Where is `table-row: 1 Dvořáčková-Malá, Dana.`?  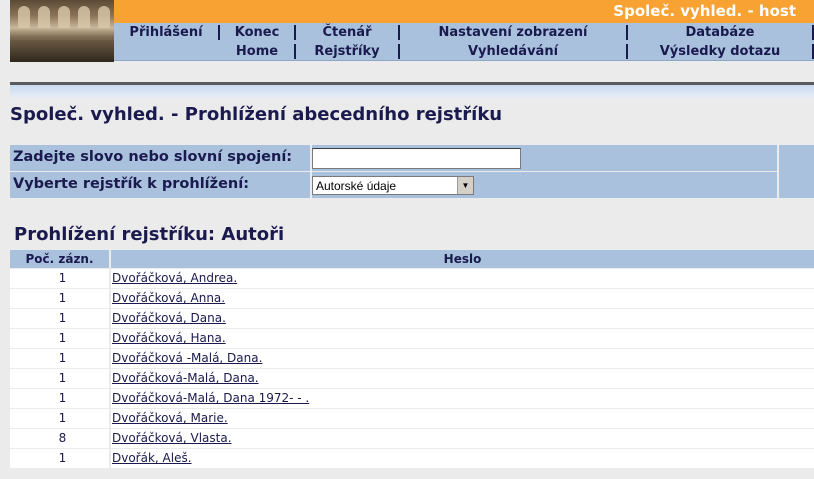
table-row: 1 Dvořáčková-Malá, Dana. is located at coordinates (412, 378).